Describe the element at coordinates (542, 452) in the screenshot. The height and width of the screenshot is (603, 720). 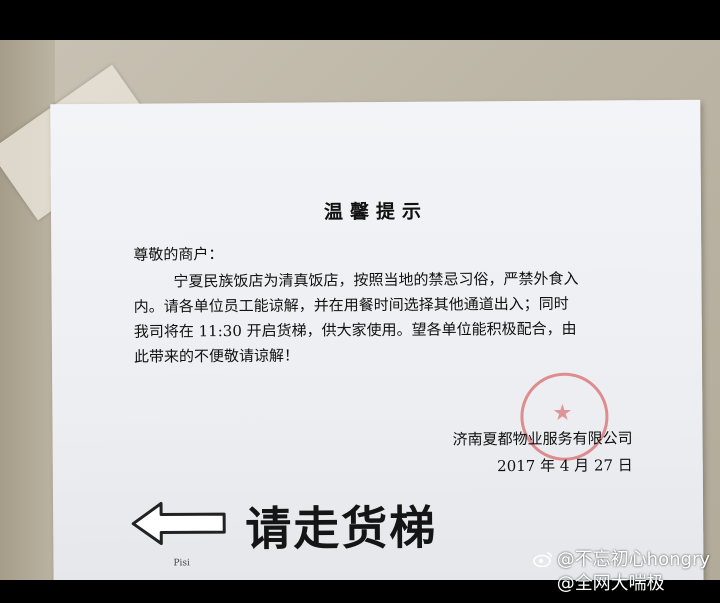
I see `notice-signature: 济南夏都物业服务有限公司 2017 年 4 月 27 日` at that location.